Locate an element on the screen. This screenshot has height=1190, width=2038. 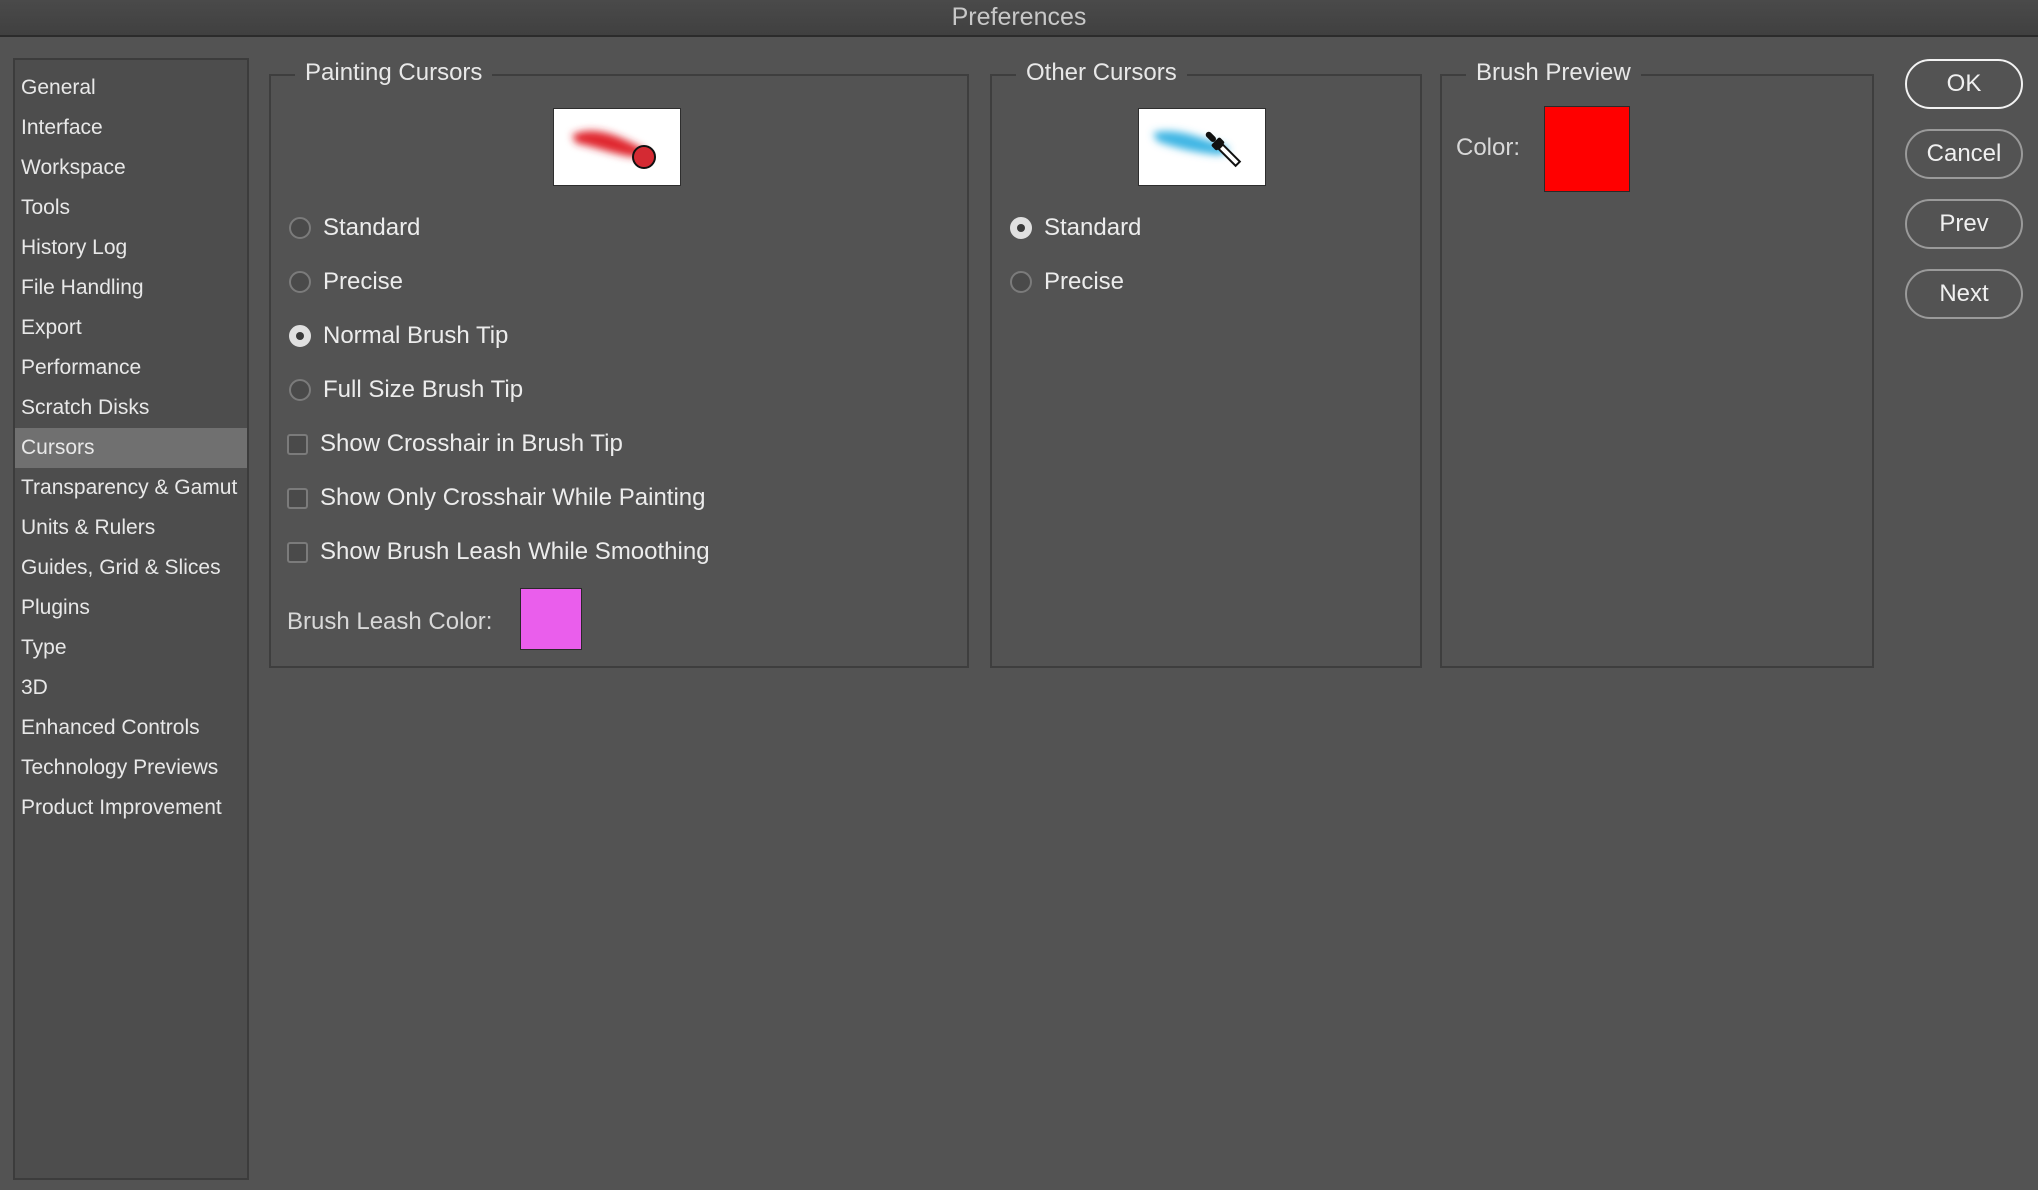
sidebar-item-tools: Tools is located at coordinates (131, 208).